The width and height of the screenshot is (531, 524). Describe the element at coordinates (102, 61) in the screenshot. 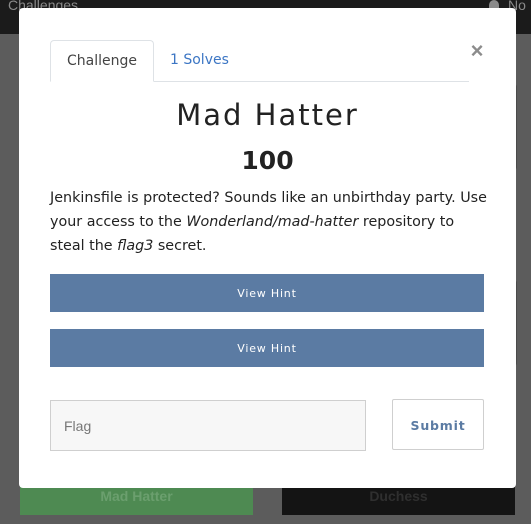

I see `tab-challenge: Challenge` at that location.